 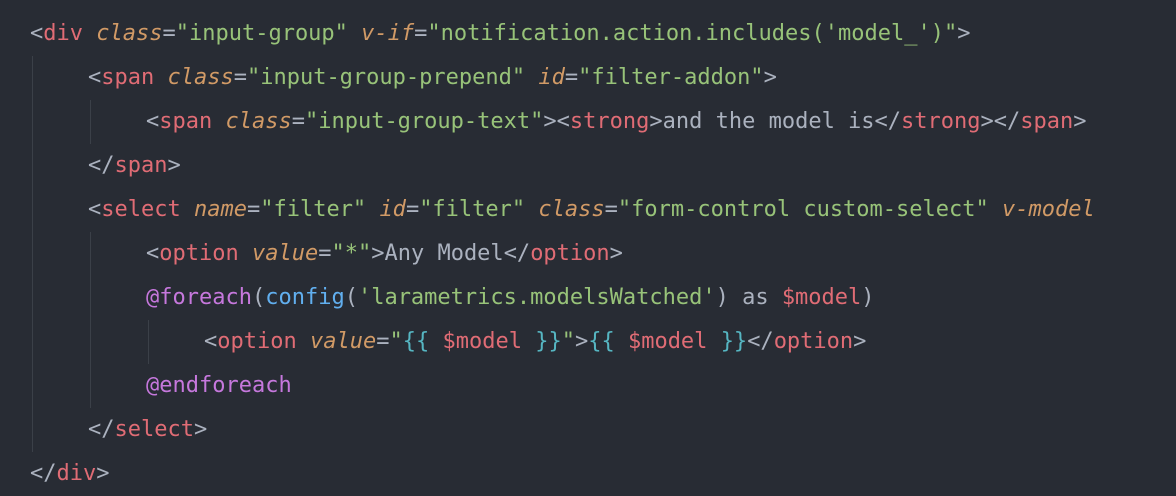 I want to click on code-line: </span>, so click(x=588, y=166).